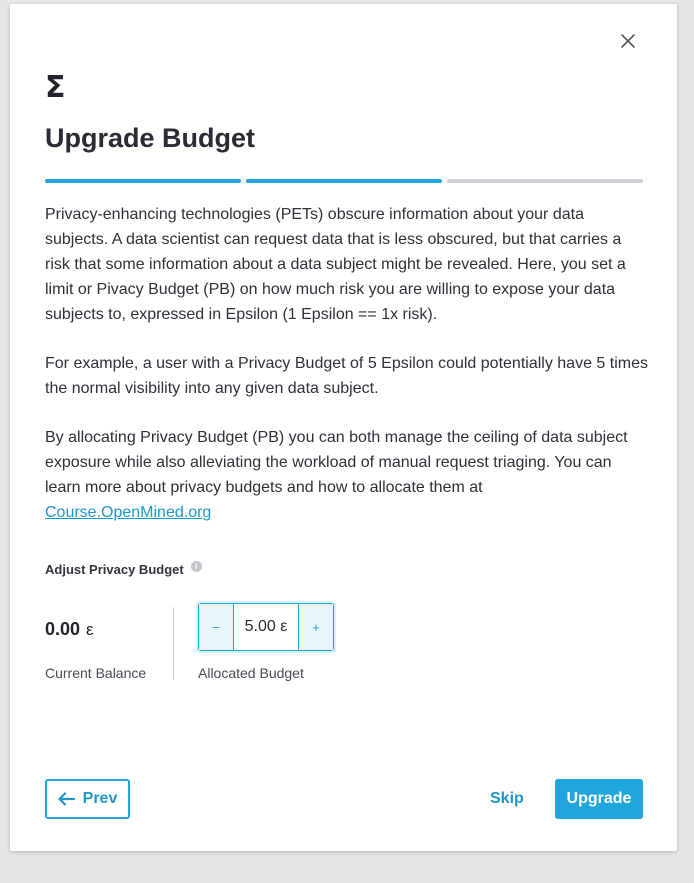  I want to click on epsilon-unit: ε, so click(90, 629).